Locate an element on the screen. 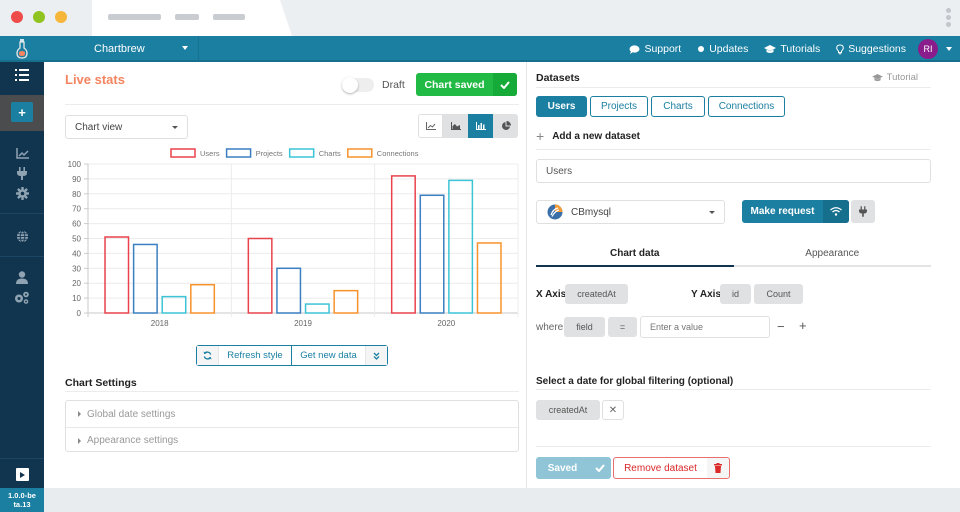 The width and height of the screenshot is (960, 512). tutorial-link: Tutorial is located at coordinates (894, 77).